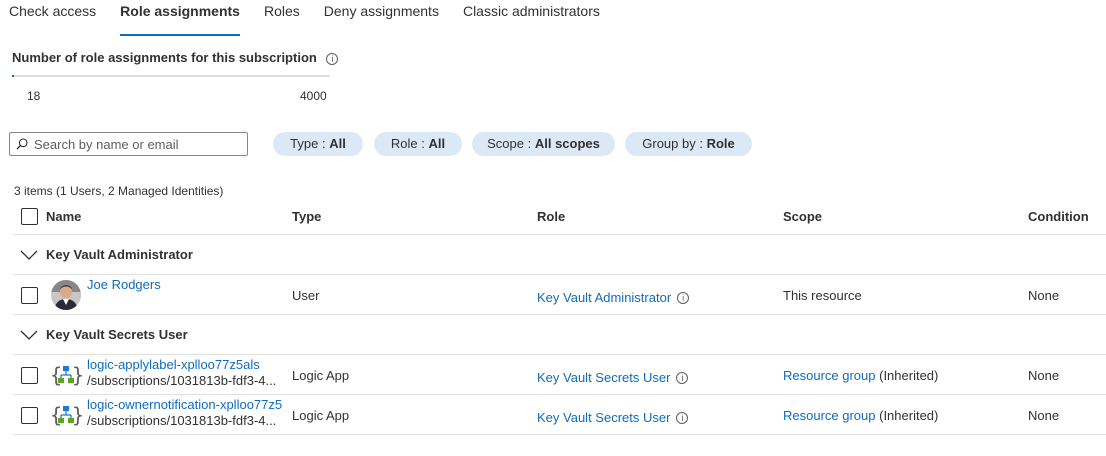 Image resolution: width=1106 pixels, height=456 pixels. What do you see at coordinates (186, 404) in the screenshot?
I see `principal-name-link: logic-ownernotification-xplloo77z5` at bounding box center [186, 404].